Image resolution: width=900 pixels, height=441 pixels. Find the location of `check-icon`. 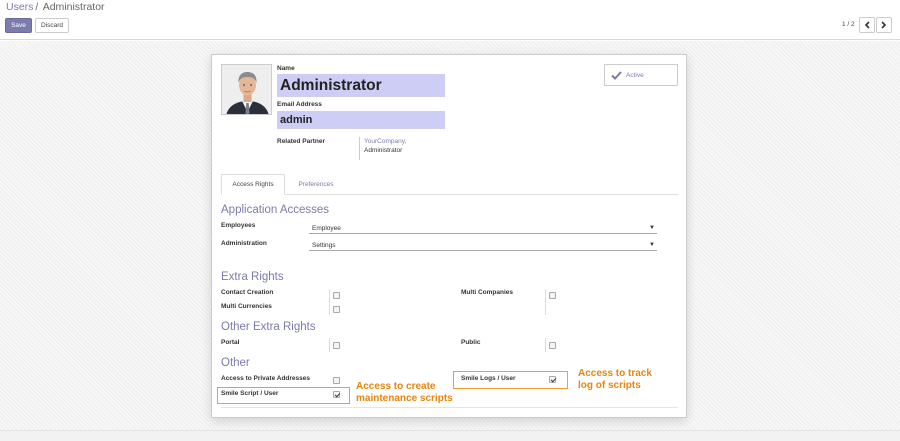

check-icon is located at coordinates (616, 75).